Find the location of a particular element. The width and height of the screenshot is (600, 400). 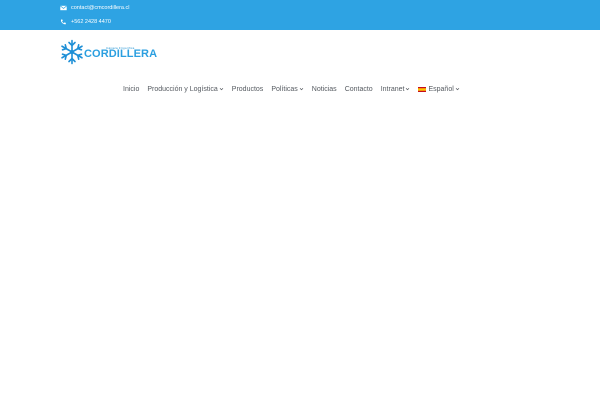

nav-item-label: Inicio is located at coordinates (131, 89).